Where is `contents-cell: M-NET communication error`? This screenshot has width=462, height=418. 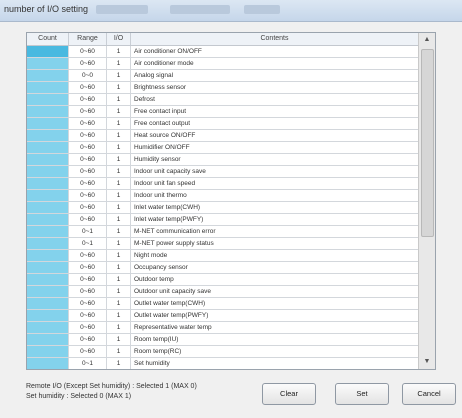
contents-cell: M-NET communication error is located at coordinates (275, 232).